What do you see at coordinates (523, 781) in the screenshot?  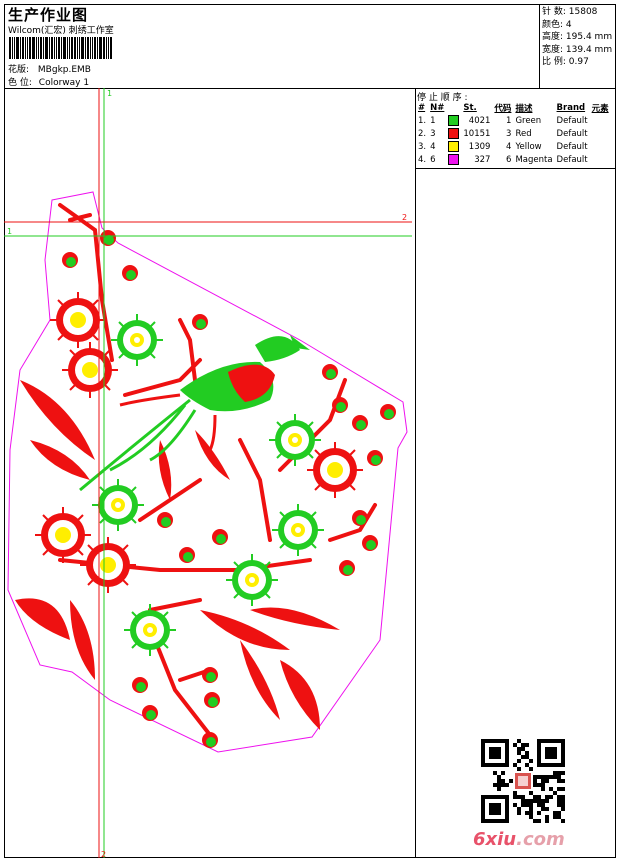 I see `qr-code` at bounding box center [523, 781].